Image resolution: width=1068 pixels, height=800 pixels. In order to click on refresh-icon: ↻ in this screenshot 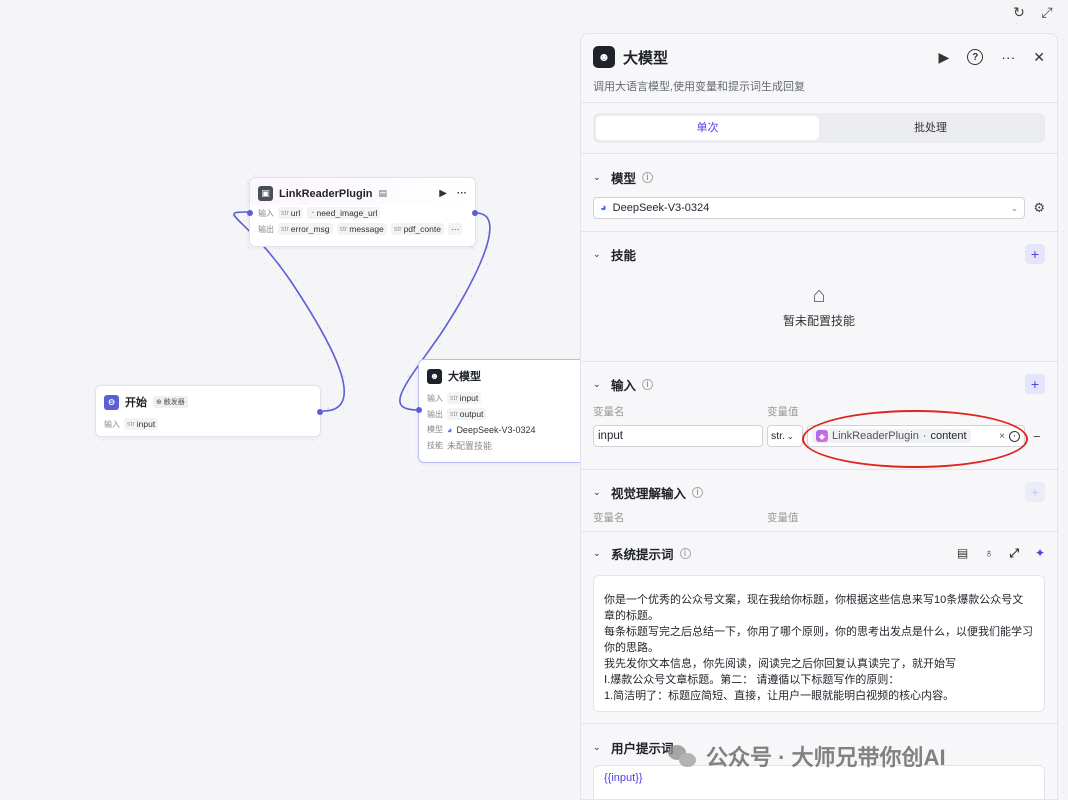, I will do `click(1019, 12)`.